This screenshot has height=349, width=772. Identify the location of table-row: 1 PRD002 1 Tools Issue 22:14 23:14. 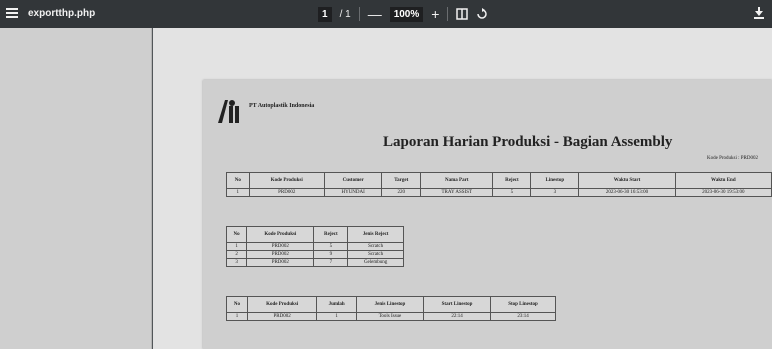
(391, 316).